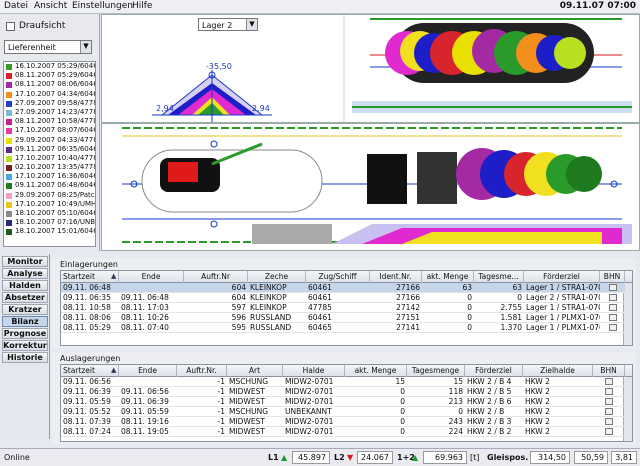 Image resolution: width=640 pixels, height=466 pixels. I want to click on nav-prognose: Prognose, so click(25, 333).